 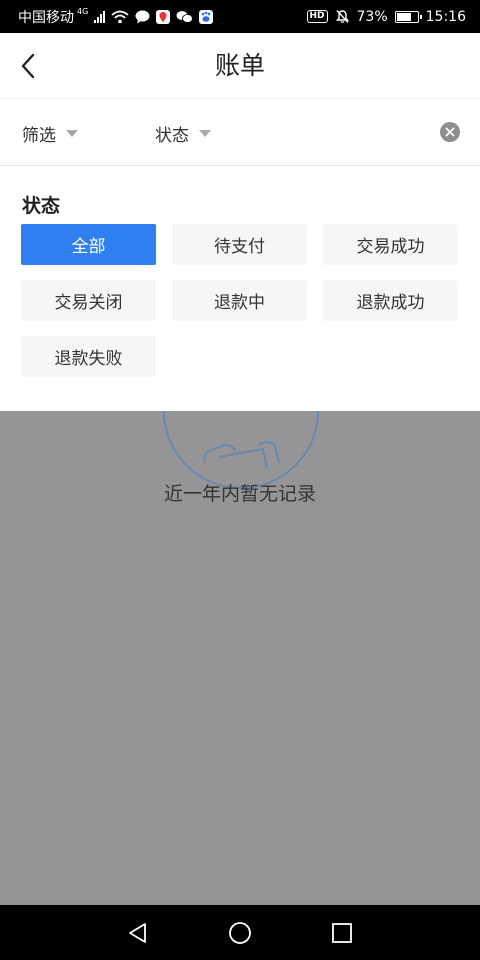 I want to click on back-button, so click(x=28, y=66).